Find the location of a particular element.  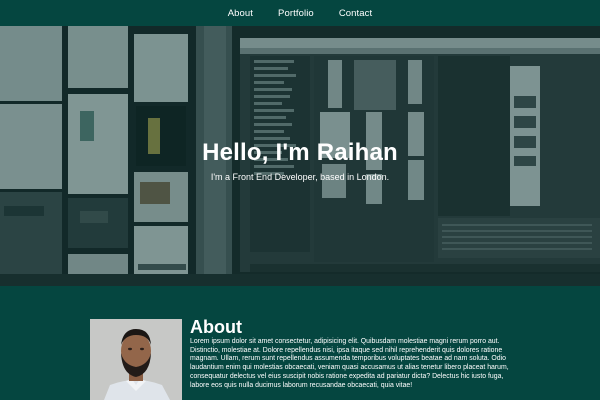

profile-photo-image is located at coordinates (136, 359).